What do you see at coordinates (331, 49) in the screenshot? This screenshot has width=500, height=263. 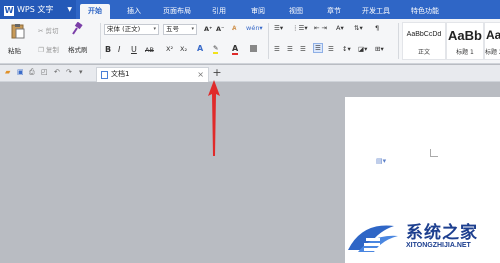 I see `distribute-icon: ☰` at bounding box center [331, 49].